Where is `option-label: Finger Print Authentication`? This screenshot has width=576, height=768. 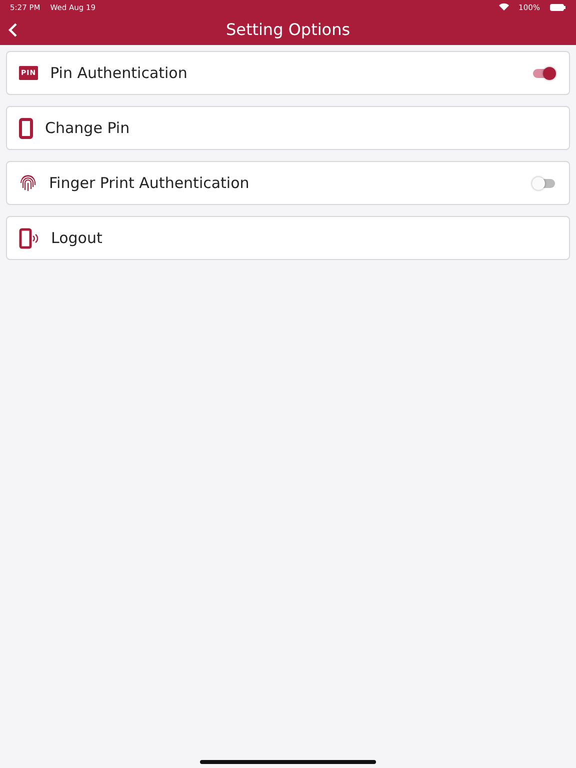
option-label: Finger Print Authentication is located at coordinates (149, 183).